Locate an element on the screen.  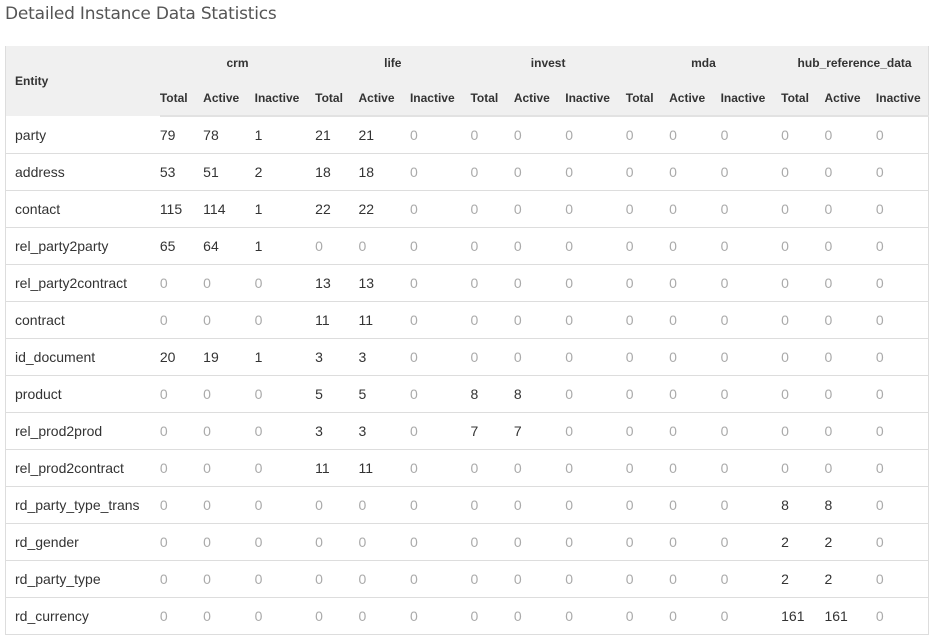
entity-name: address is located at coordinates (82, 172).